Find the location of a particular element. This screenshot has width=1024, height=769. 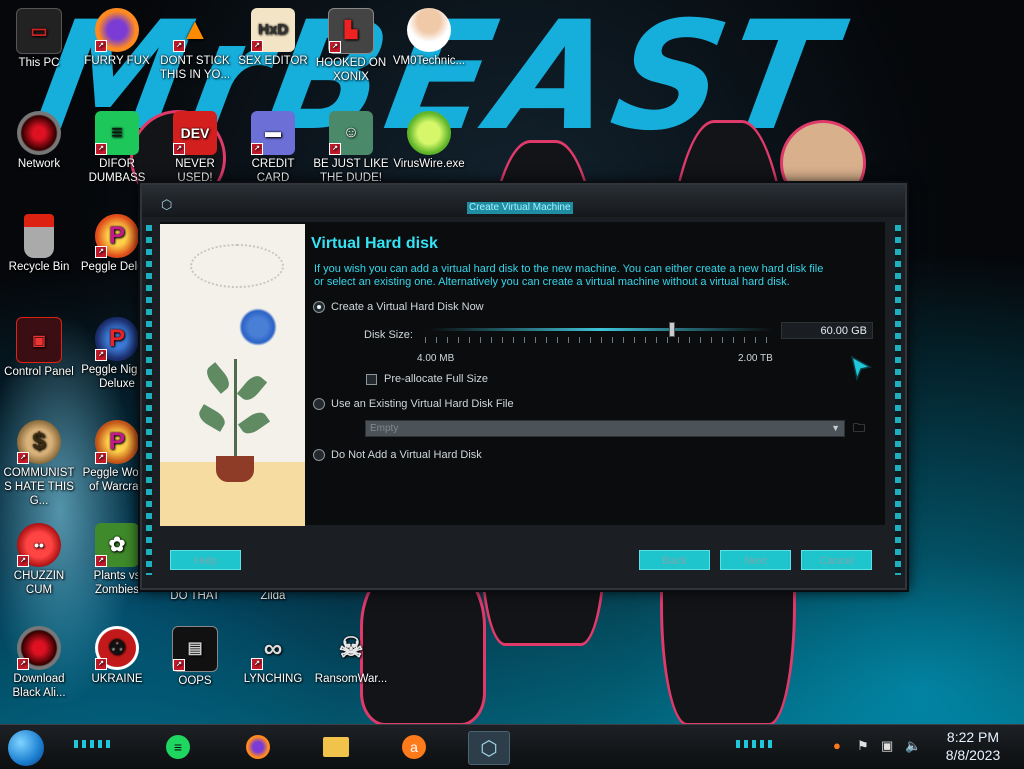

disk-size-slider-ticks is located at coordinates (597, 340).